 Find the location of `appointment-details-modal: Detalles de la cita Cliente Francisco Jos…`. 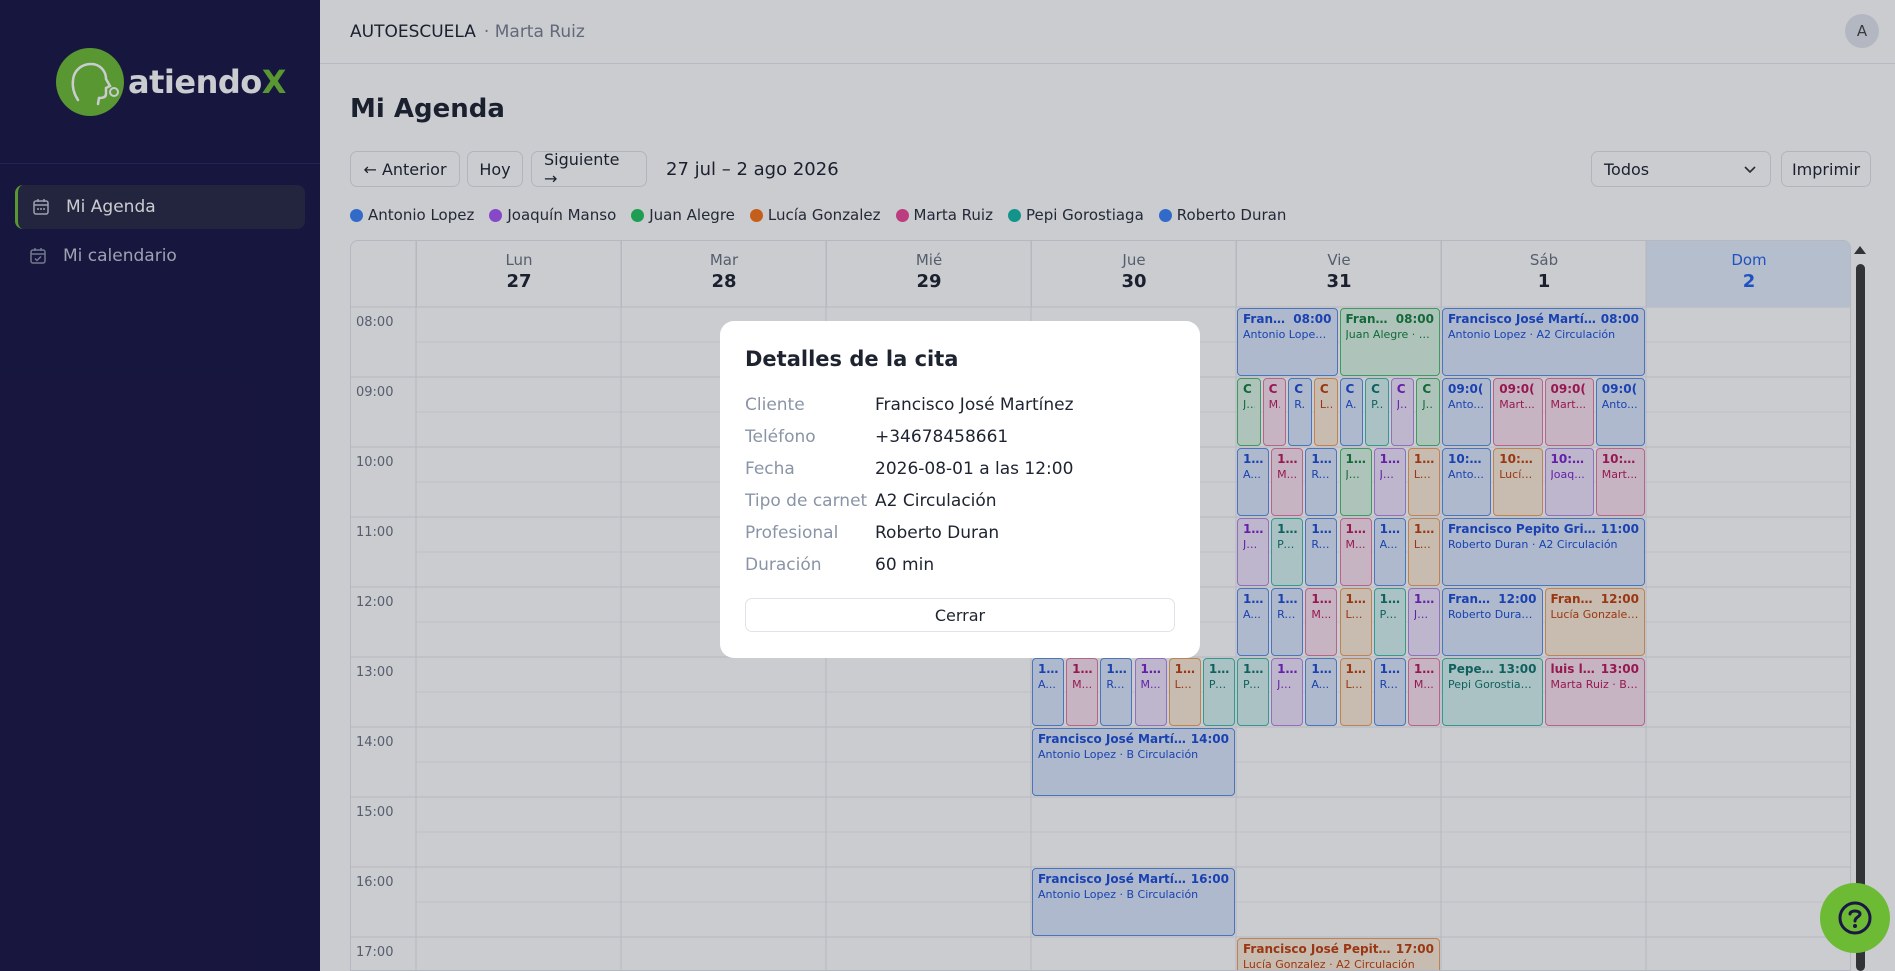

appointment-details-modal: Detalles de la cita Cliente Francisco Jos… is located at coordinates (960, 489).